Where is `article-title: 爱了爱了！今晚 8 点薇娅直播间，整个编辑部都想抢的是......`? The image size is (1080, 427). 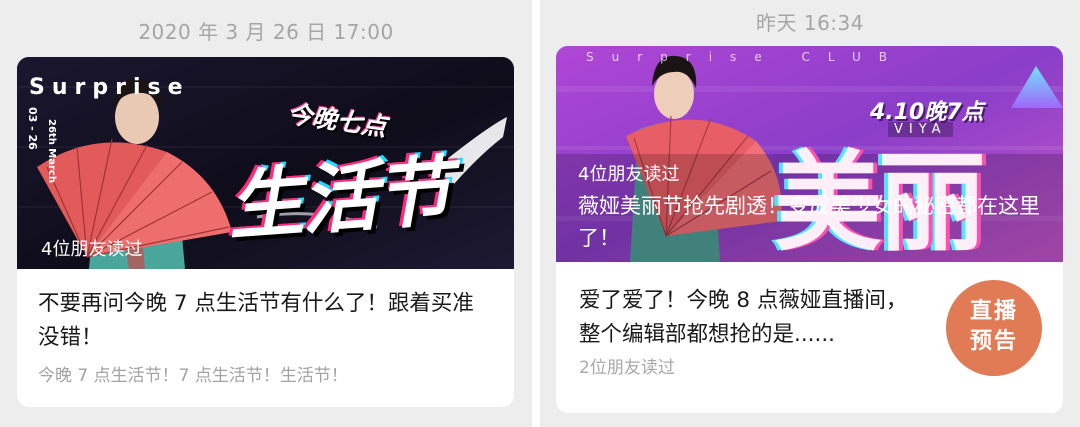 article-title: 爱了爱了！今晚 8 点薇娅直播间，整个编辑部都想抢的是...... is located at coordinates (749, 318).